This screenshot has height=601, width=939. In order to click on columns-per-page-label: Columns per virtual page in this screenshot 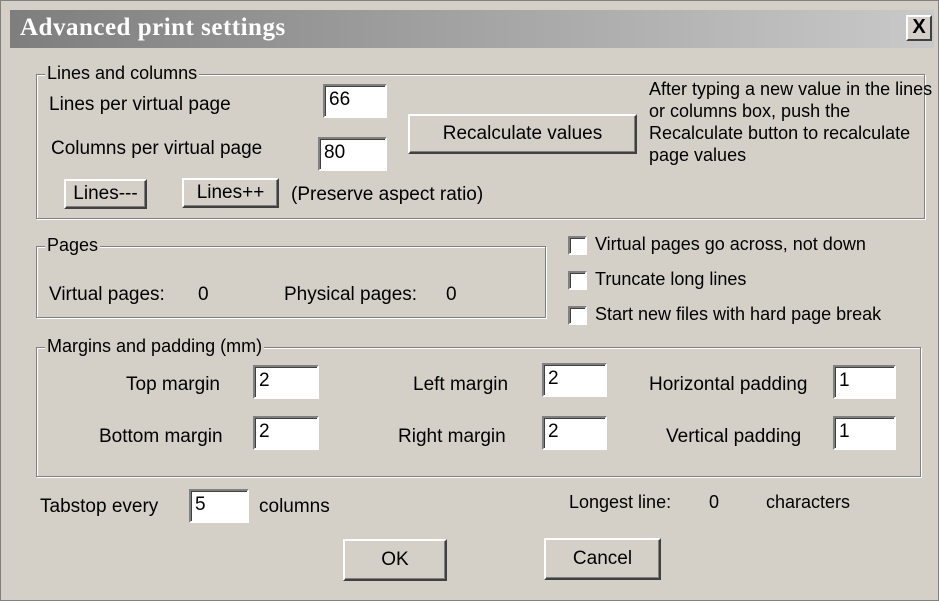, I will do `click(157, 148)`.